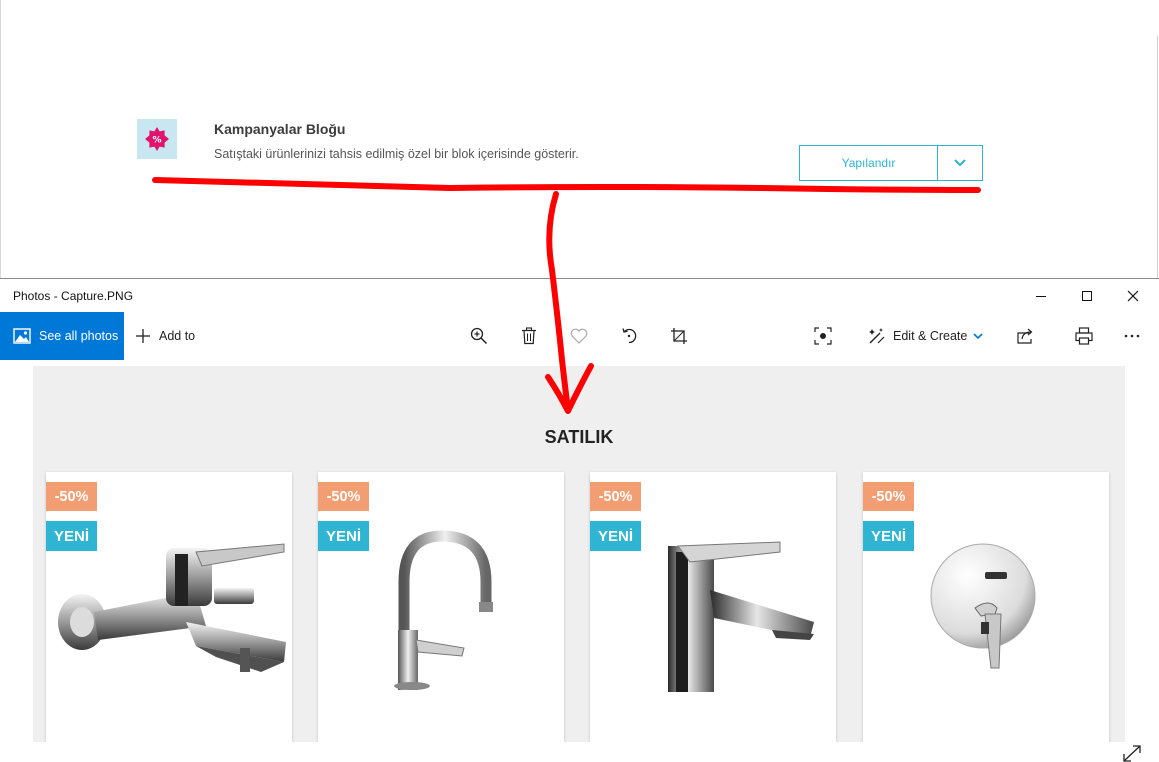 Image resolution: width=1159 pixels, height=762 pixels. Describe the element at coordinates (930, 336) in the screenshot. I see `edit-create-label: Edit & Create` at that location.